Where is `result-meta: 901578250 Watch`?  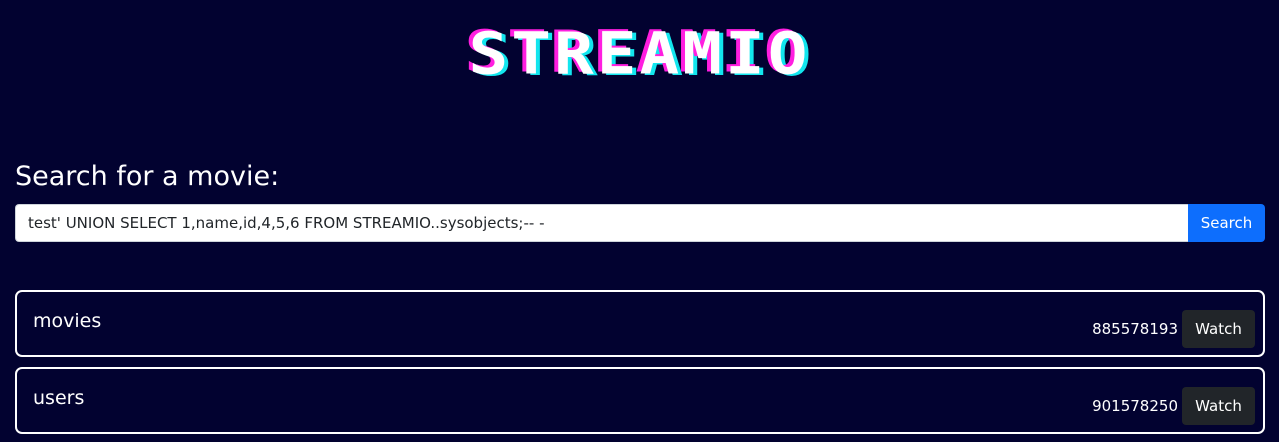 result-meta: 901578250 Watch is located at coordinates (1173, 406).